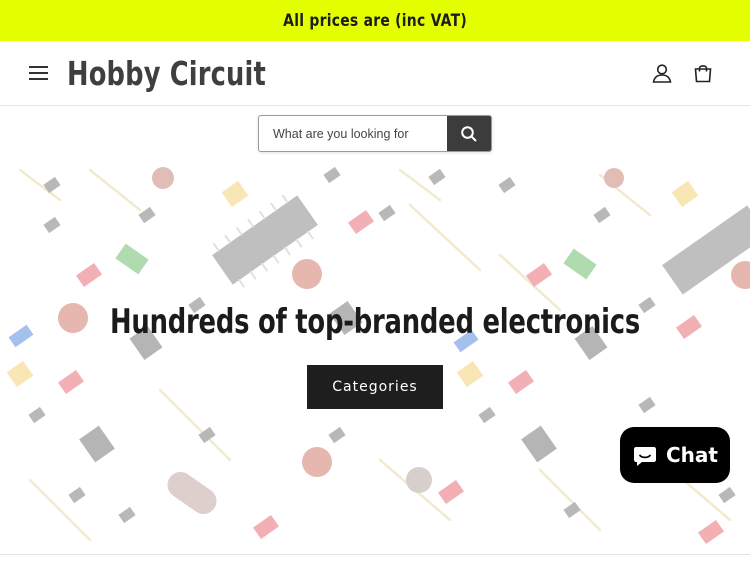 This screenshot has height=563, width=750. I want to click on account-icon, so click(662, 73).